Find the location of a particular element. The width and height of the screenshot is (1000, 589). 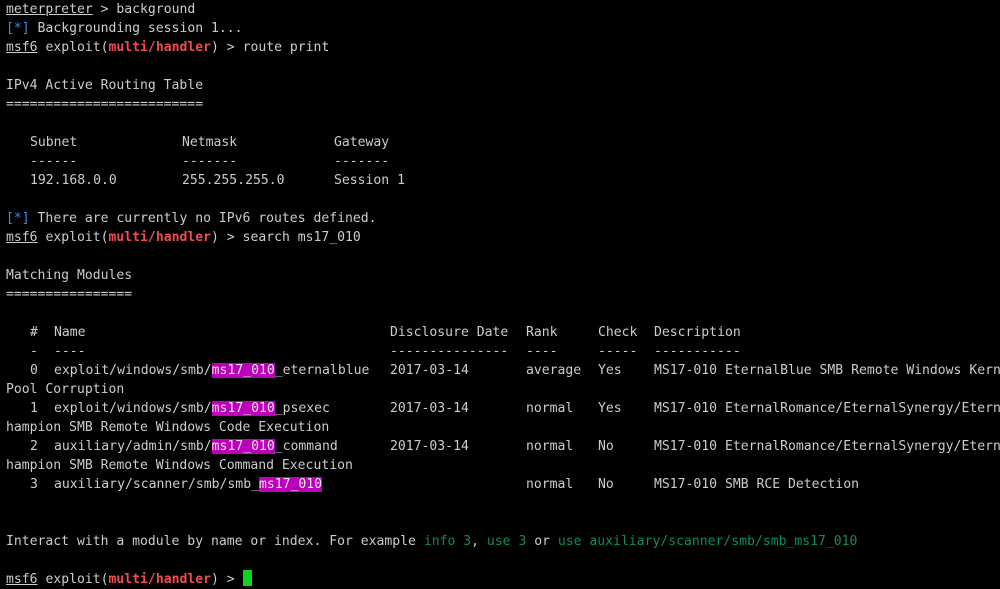

route-header-row: Subnet Netmask Gateway is located at coordinates (503, 142).